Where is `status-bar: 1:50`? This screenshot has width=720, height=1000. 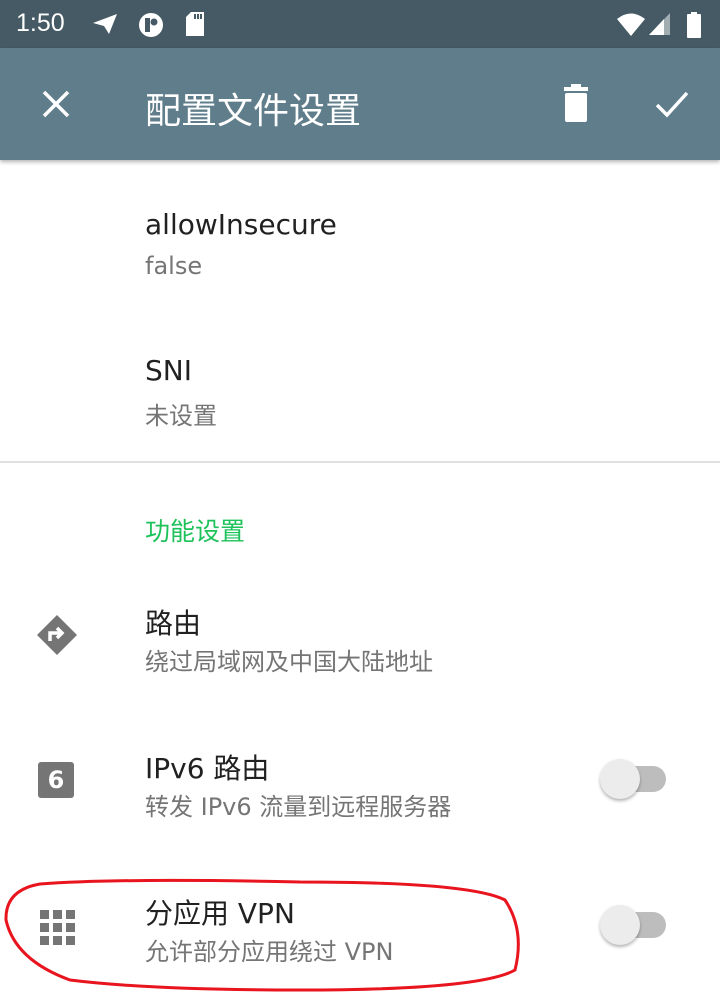
status-bar: 1:50 is located at coordinates (360, 24).